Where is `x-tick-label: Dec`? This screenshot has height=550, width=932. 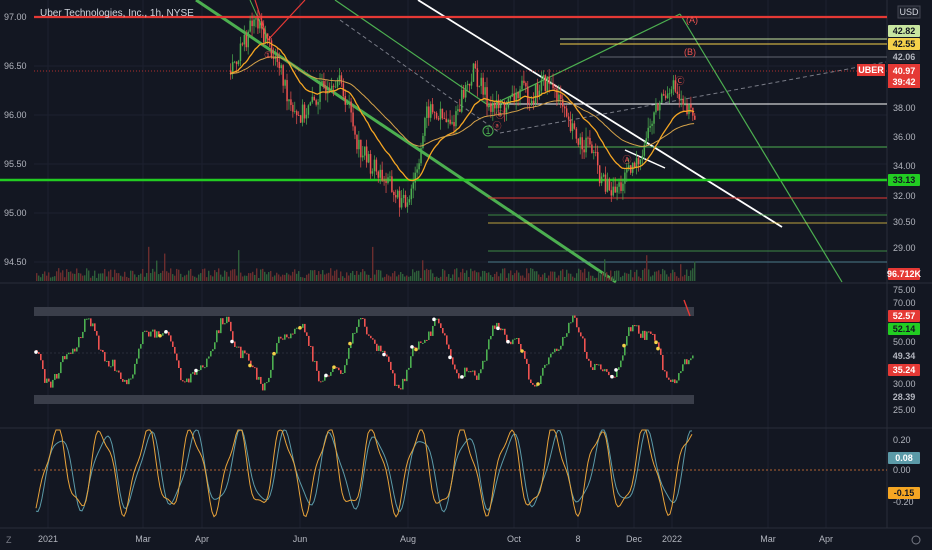
x-tick-label: Dec is located at coordinates (634, 539).